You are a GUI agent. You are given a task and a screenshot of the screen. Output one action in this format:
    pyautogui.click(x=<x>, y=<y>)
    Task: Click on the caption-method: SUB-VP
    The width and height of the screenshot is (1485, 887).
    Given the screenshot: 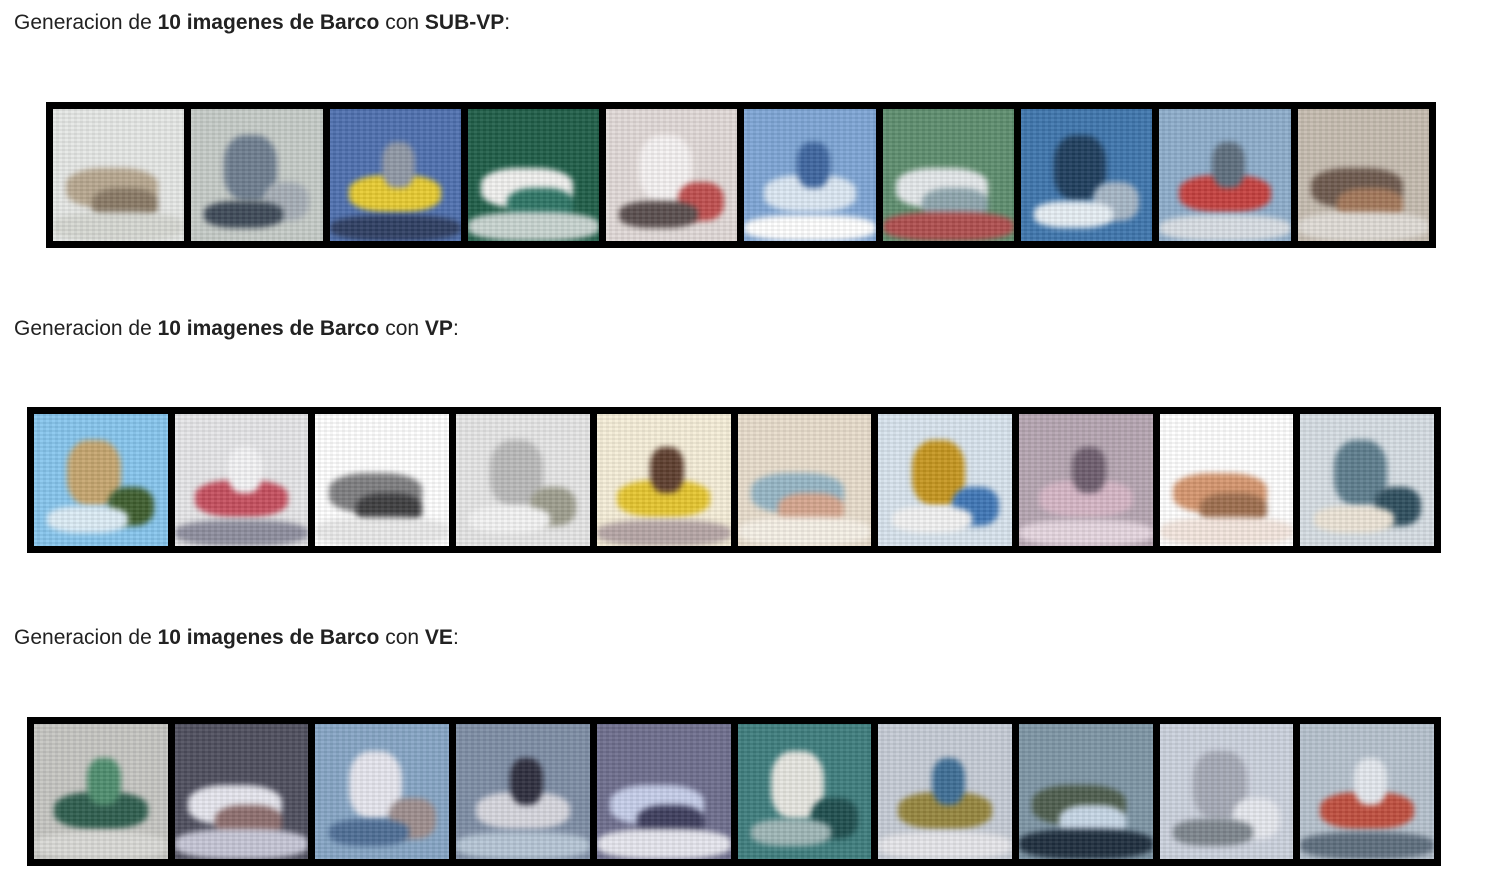 What is the action you would take?
    pyautogui.click(x=464, y=22)
    